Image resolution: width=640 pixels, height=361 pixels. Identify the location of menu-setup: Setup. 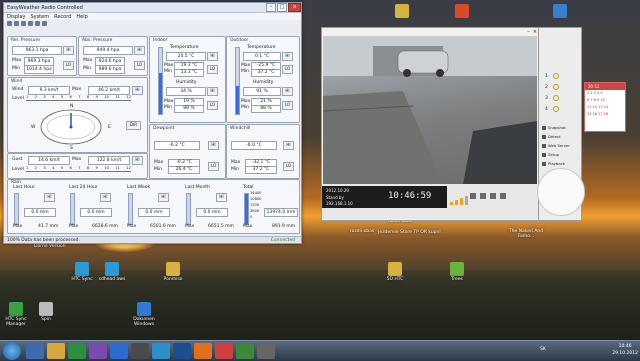
(550, 154).